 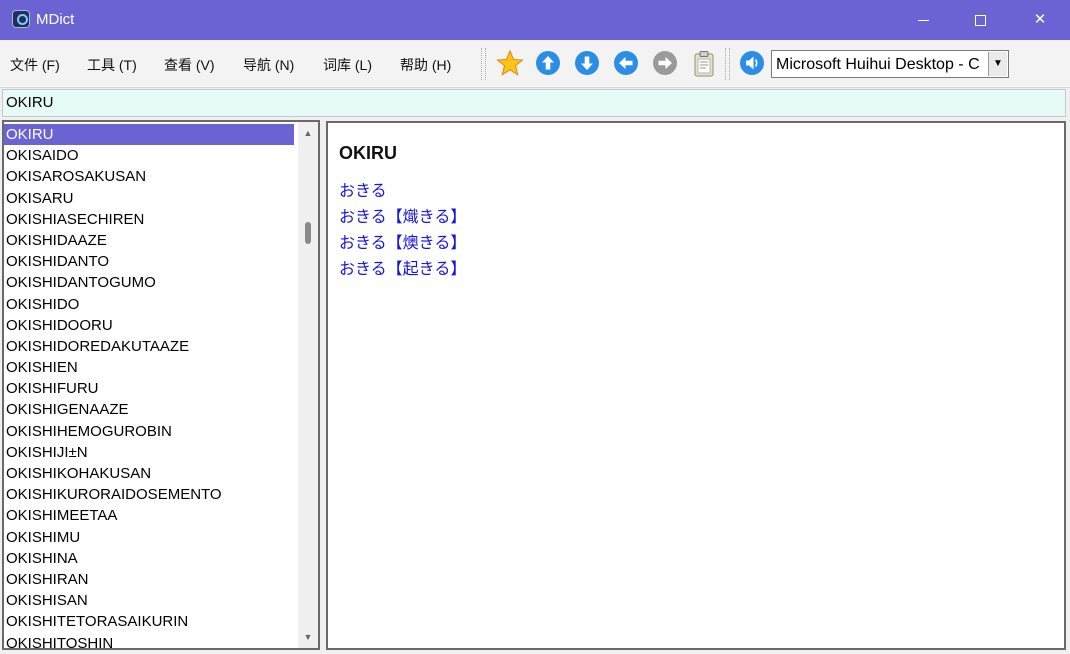 I want to click on minimize-icon, so click(x=923, y=20).